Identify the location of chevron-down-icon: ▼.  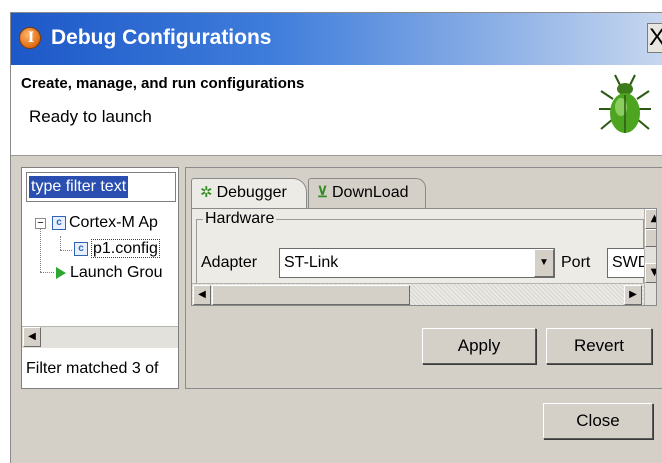
(544, 263).